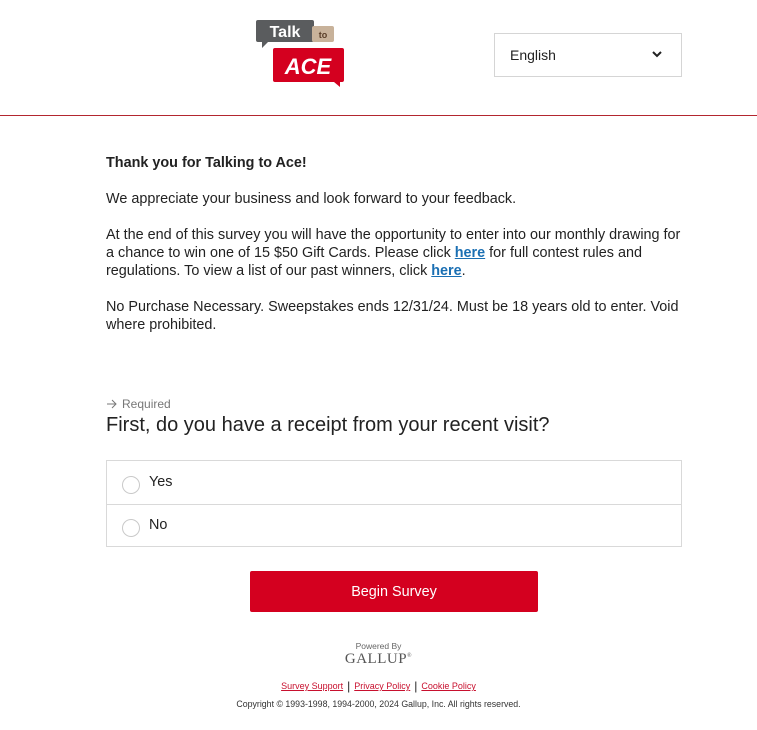 This screenshot has height=730, width=757. Describe the element at coordinates (657, 54) in the screenshot. I see `chevron-down-icon` at that location.